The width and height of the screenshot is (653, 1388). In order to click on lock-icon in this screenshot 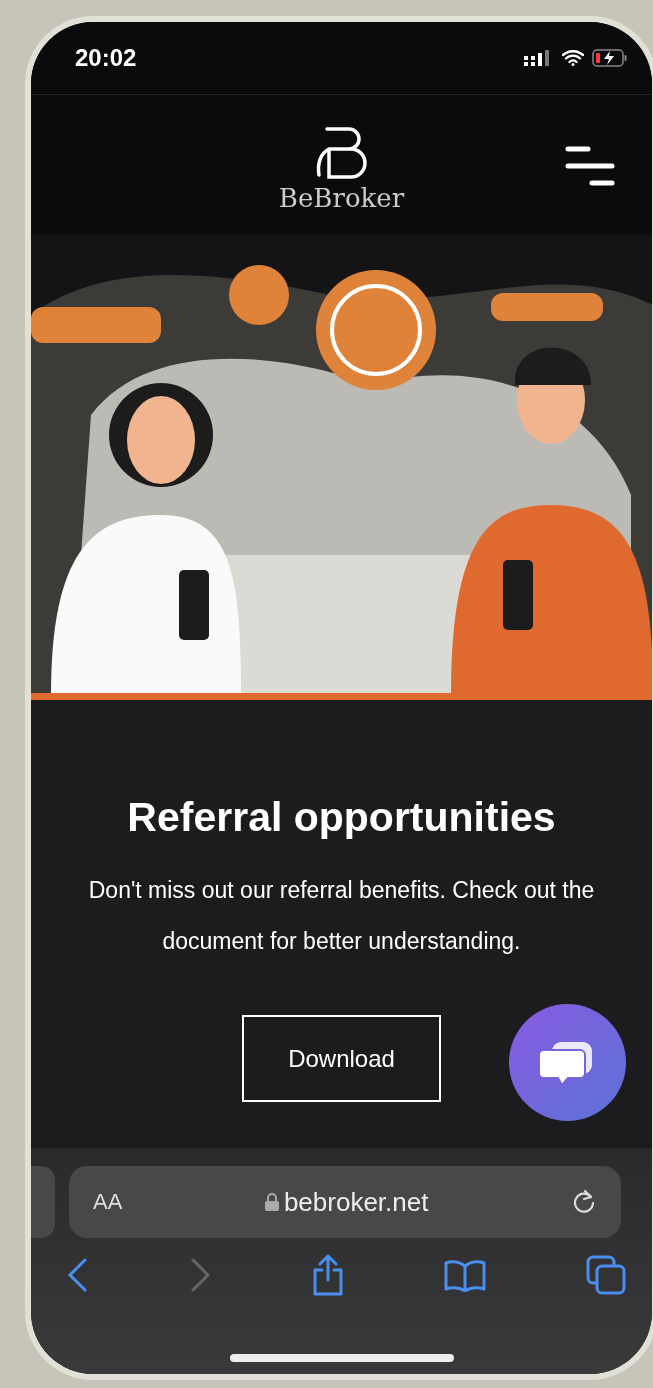, I will do `click(271, 1202)`.